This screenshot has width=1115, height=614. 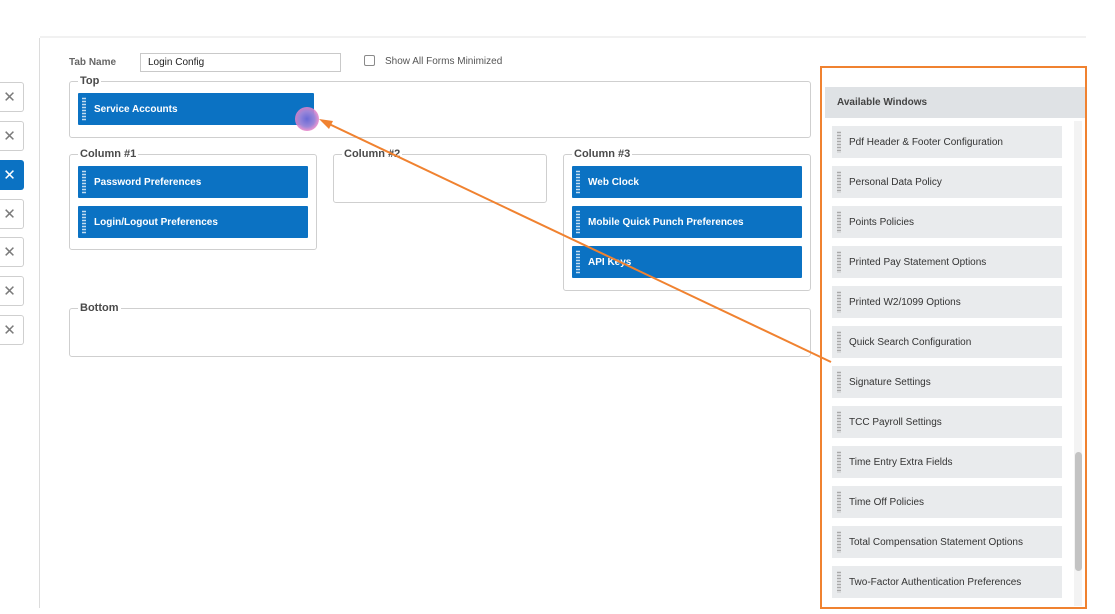 I want to click on drag-cursor-indicator, so click(x=307, y=119).